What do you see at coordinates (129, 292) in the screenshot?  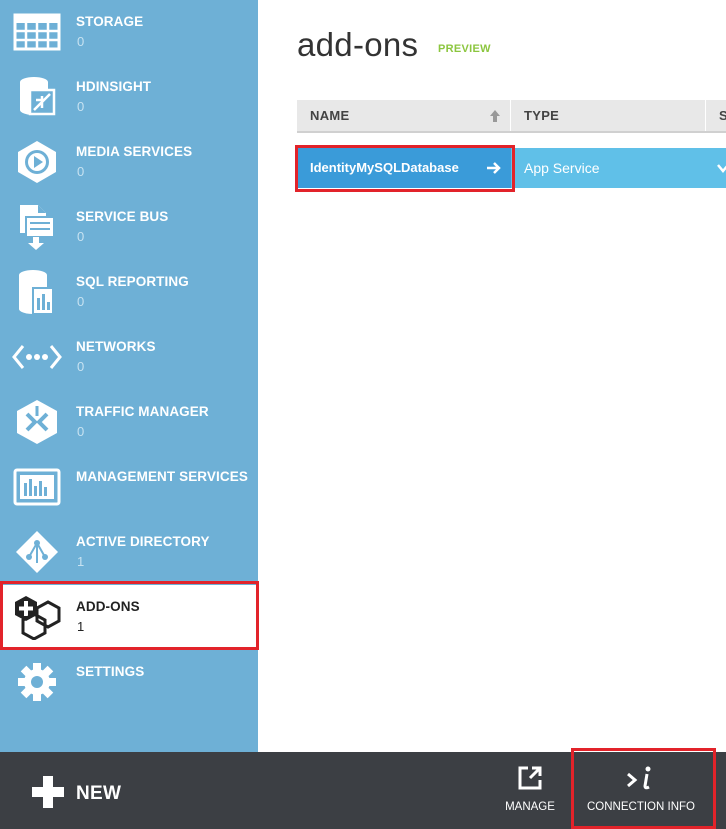 I see `sidebar-item-sql-reporting: SQL REPORTING 0` at bounding box center [129, 292].